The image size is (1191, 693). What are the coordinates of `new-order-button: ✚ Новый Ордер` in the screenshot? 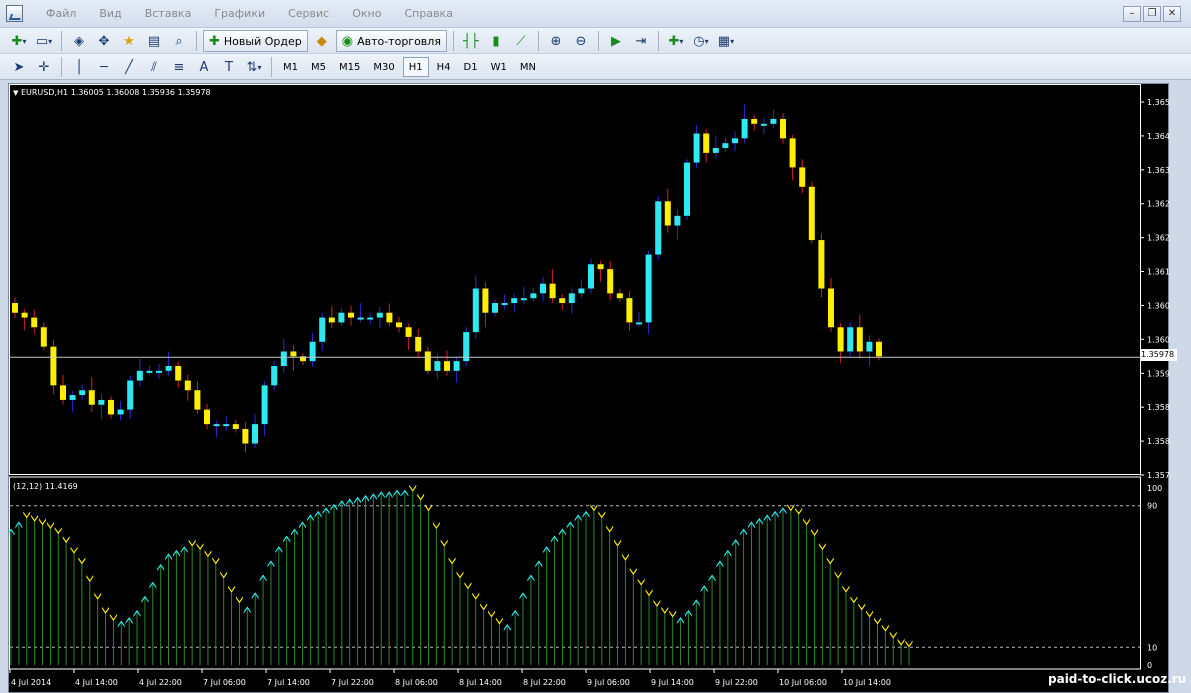 It's located at (255, 41).